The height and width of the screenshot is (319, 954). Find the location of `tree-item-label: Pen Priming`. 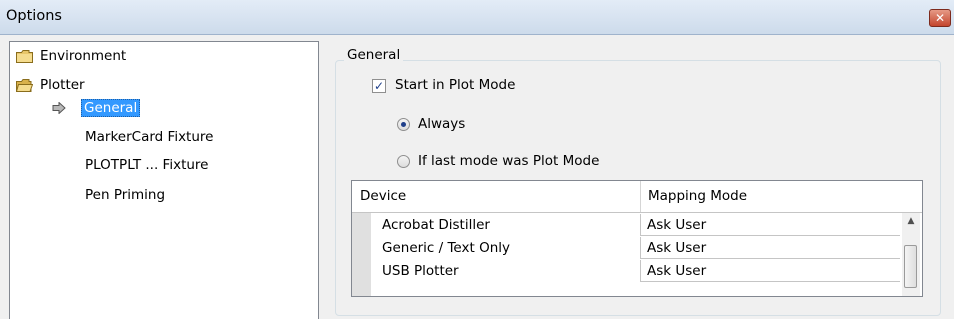

tree-item-label: Pen Priming is located at coordinates (125, 195).